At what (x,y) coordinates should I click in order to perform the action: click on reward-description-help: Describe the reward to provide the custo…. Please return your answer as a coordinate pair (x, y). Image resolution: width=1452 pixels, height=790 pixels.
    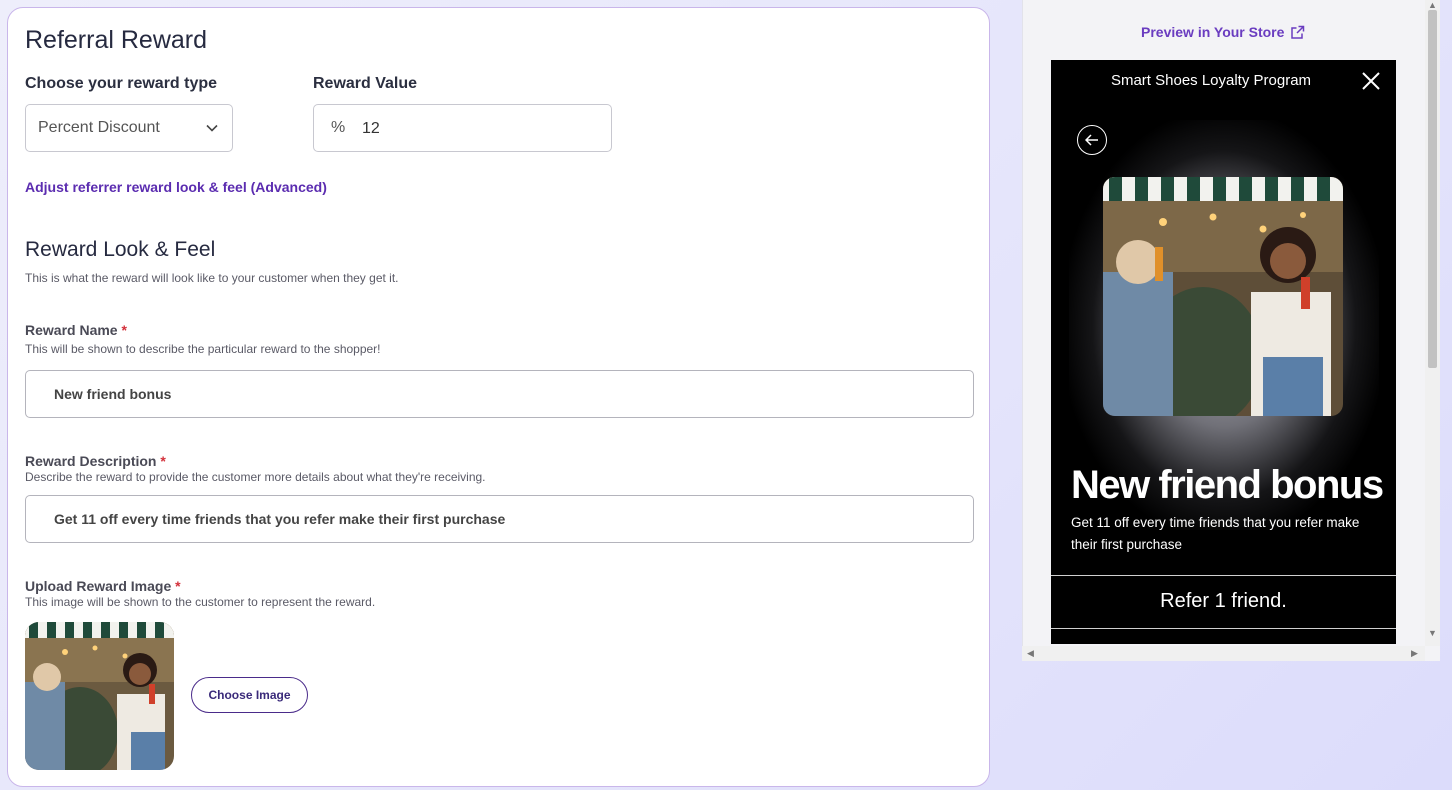
    Looking at the image, I should click on (255, 477).